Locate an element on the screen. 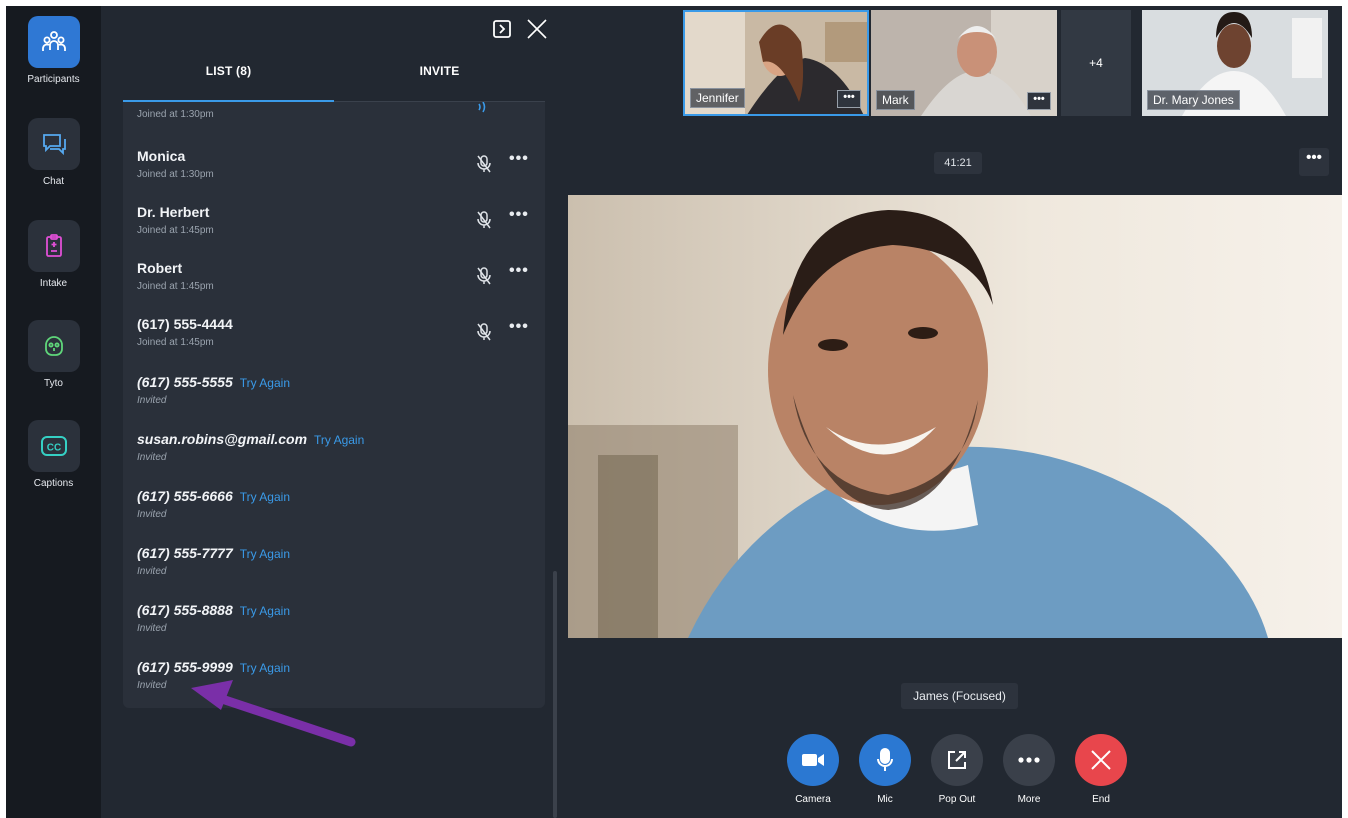 Image resolution: width=1348 pixels, height=818 pixels. list-item: Joined at 1:30pm ••• is located at coordinates (334, 120).